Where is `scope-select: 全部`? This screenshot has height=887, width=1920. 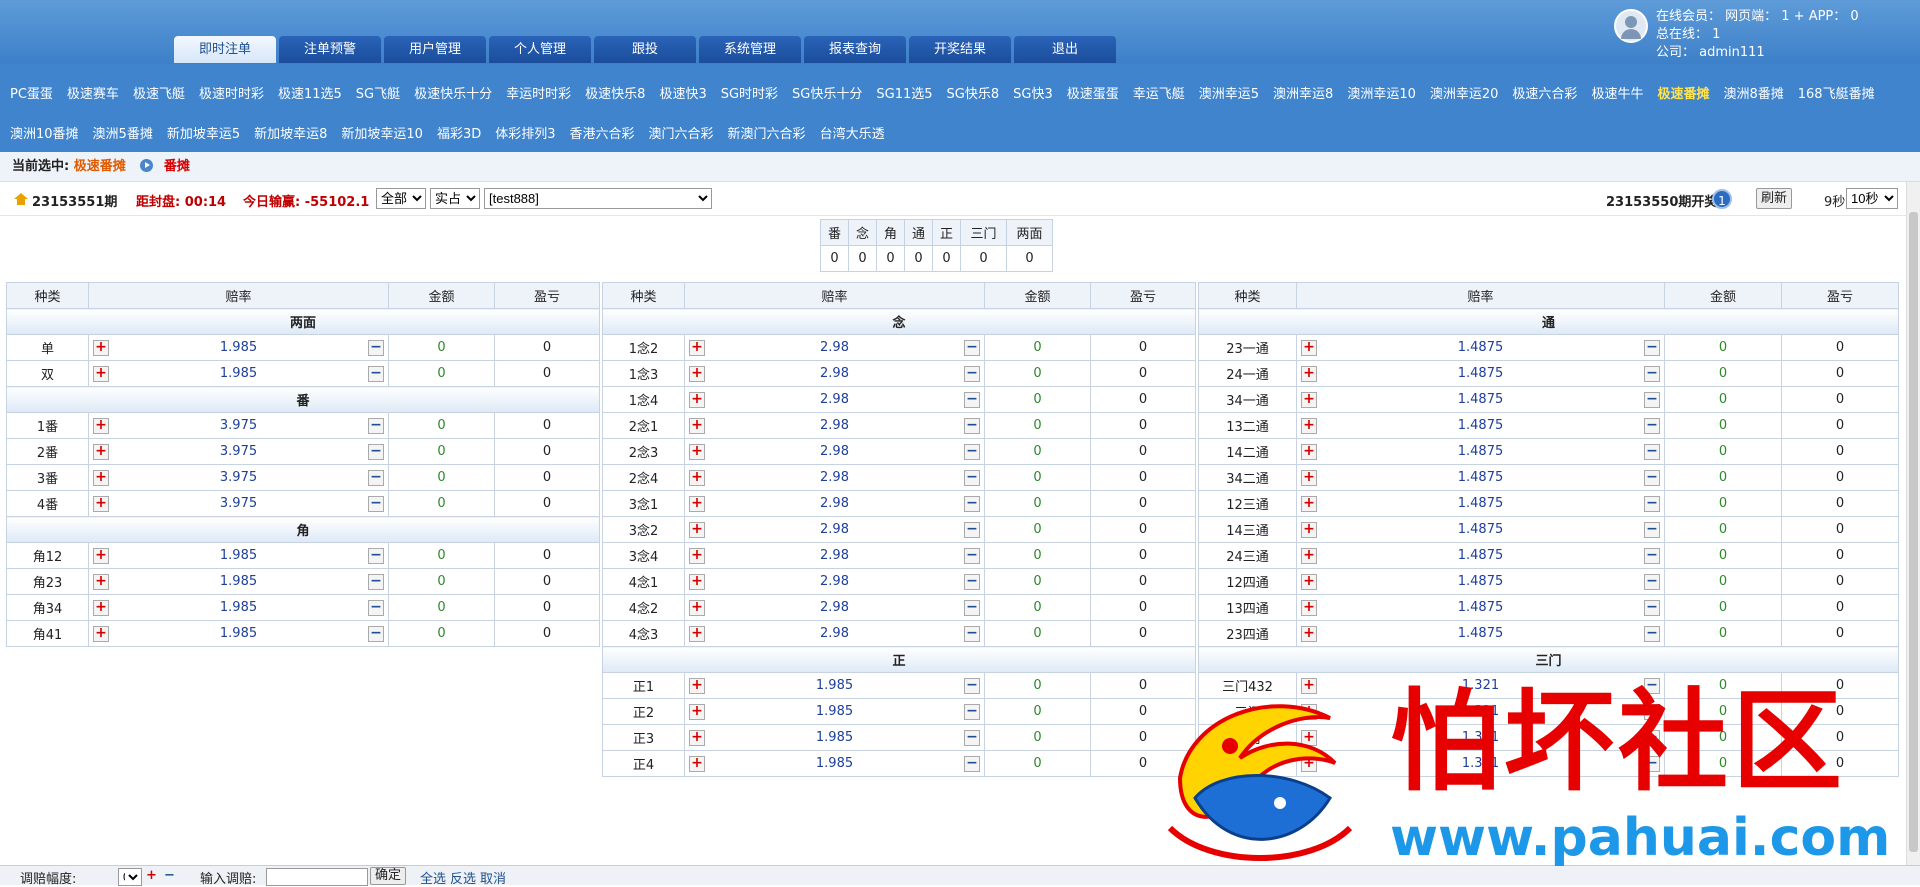 scope-select: 全部 is located at coordinates (401, 198).